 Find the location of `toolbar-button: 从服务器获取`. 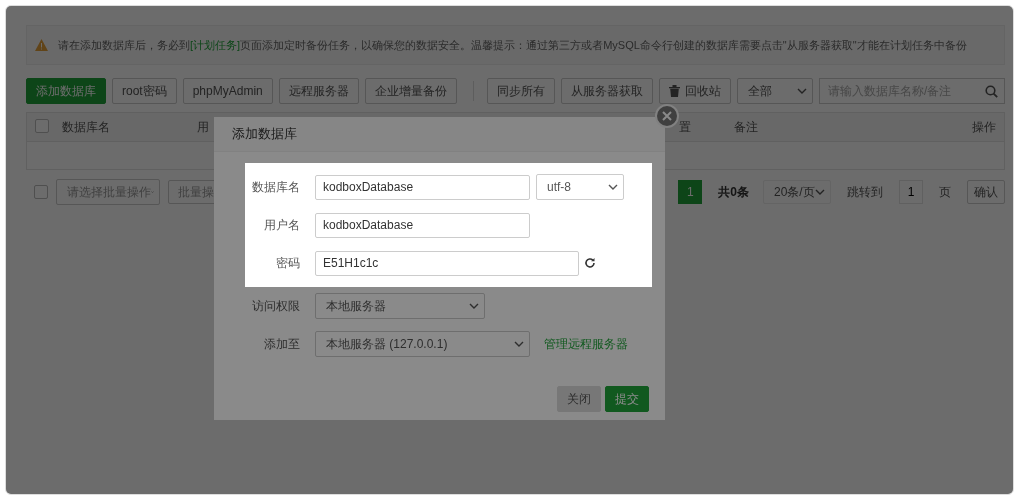

toolbar-button: 从服务器获取 is located at coordinates (607, 91).